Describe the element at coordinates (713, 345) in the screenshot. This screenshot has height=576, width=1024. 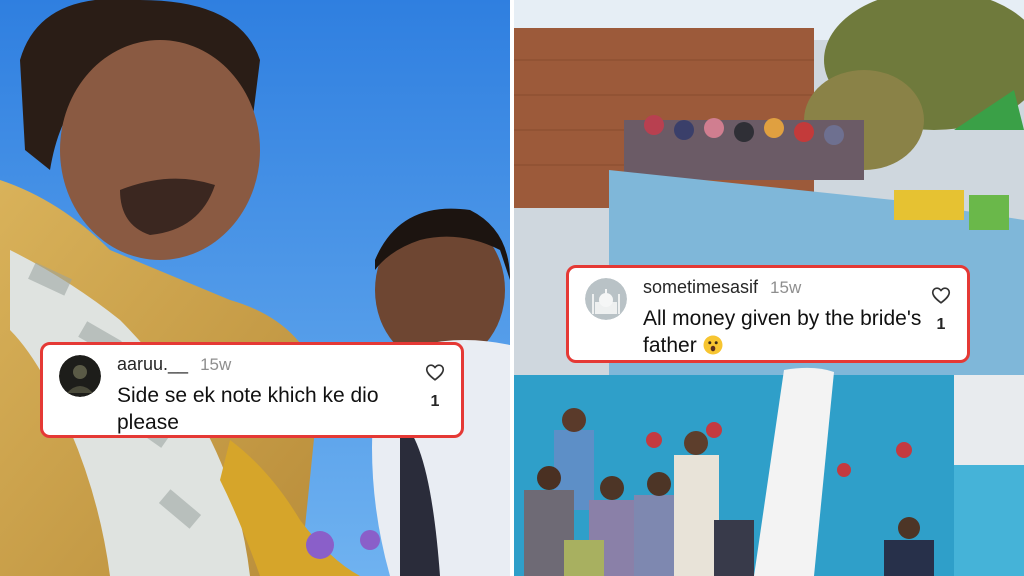
I see `astonished-face-emoji-icon` at that location.